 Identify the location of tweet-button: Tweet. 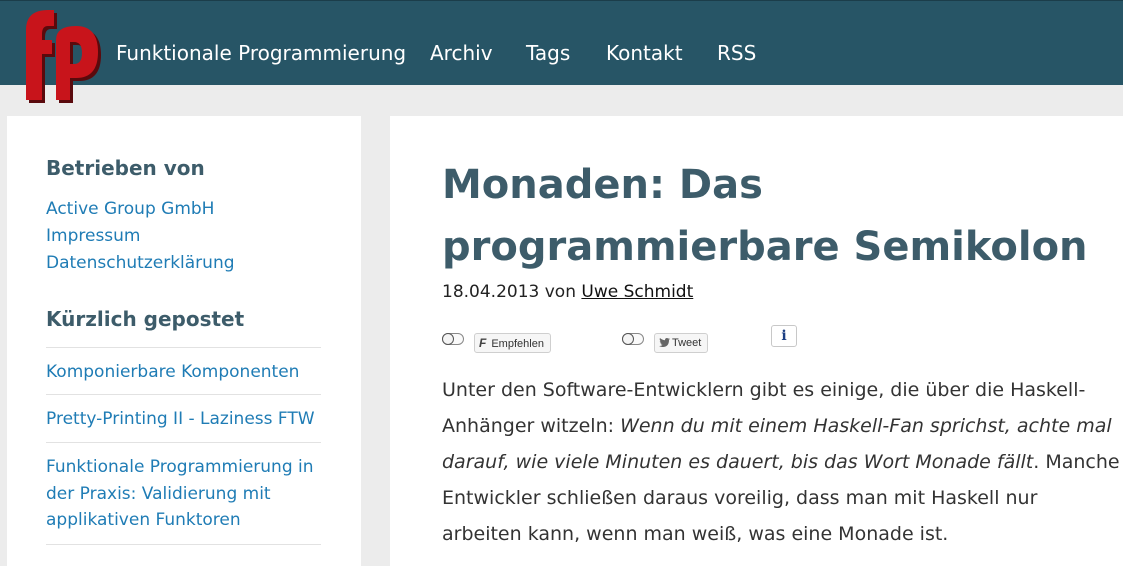
(681, 343).